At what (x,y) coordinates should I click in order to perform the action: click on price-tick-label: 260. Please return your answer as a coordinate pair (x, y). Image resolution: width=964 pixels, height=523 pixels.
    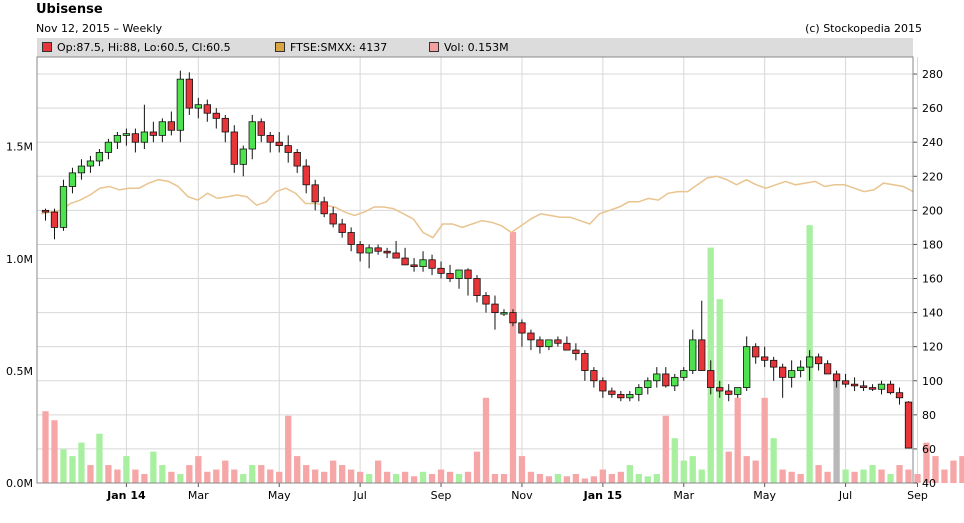
    Looking at the image, I should click on (932, 108).